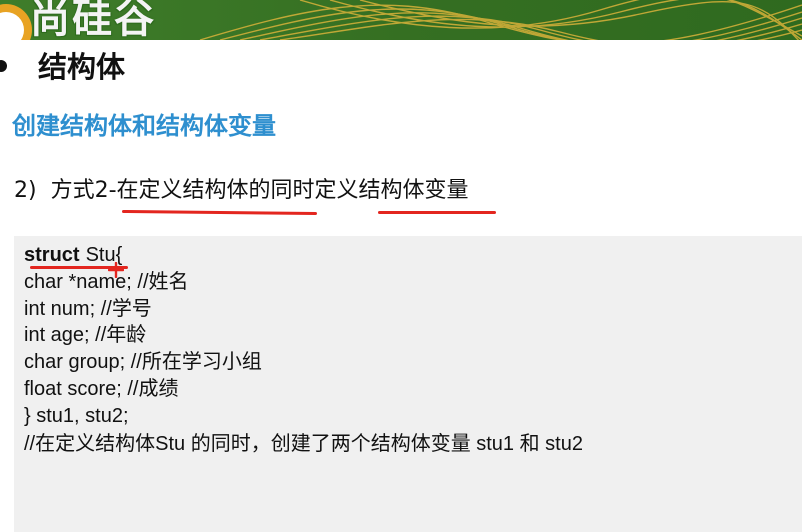 Image resolution: width=802 pixels, height=532 pixels. Describe the element at coordinates (82, 67) in the screenshot. I see `slide-heading: 结构体` at that location.